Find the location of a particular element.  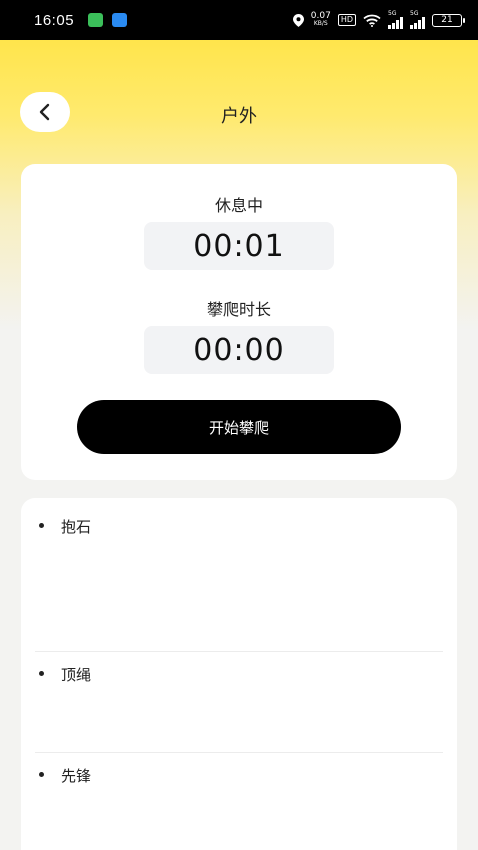

rest-time-display: 00:01 is located at coordinates (239, 246).